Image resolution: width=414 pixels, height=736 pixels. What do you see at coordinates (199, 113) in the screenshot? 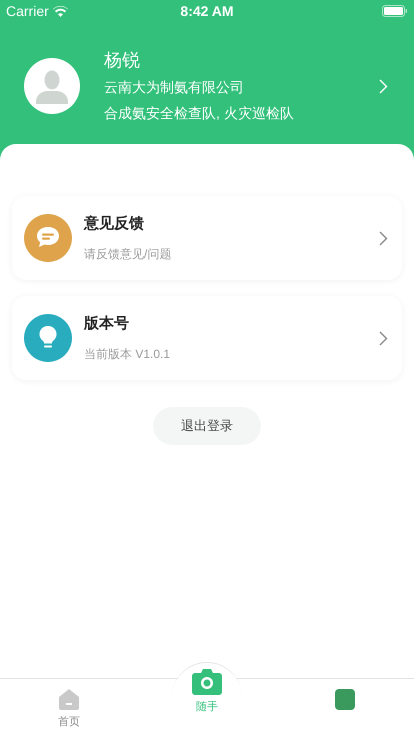
I see `team-names: 合成氨安全检查队, 火灾巡检队` at bounding box center [199, 113].